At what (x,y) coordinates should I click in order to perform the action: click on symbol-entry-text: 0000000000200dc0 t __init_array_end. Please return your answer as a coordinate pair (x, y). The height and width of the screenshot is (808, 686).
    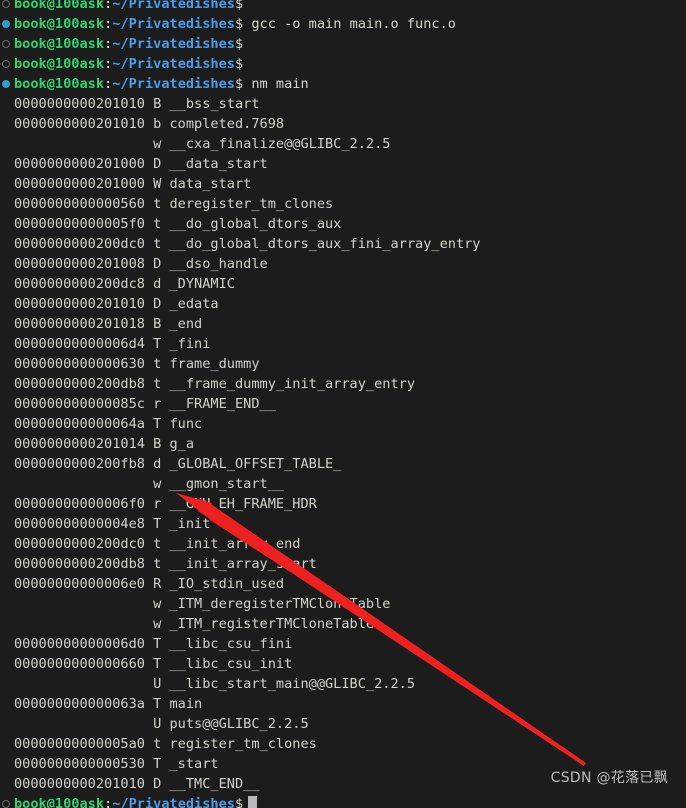
    Looking at the image, I should click on (157, 544).